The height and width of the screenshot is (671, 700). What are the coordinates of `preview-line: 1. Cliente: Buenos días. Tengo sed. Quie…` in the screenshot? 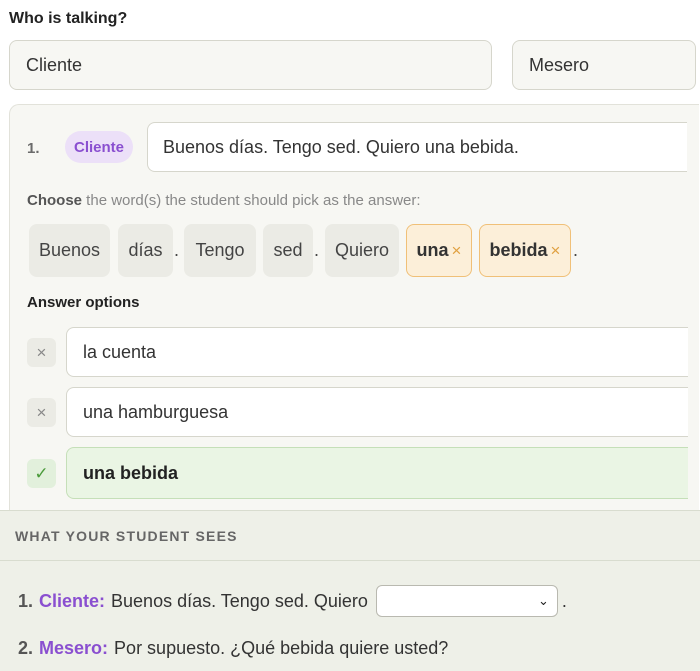 It's located at (292, 601).